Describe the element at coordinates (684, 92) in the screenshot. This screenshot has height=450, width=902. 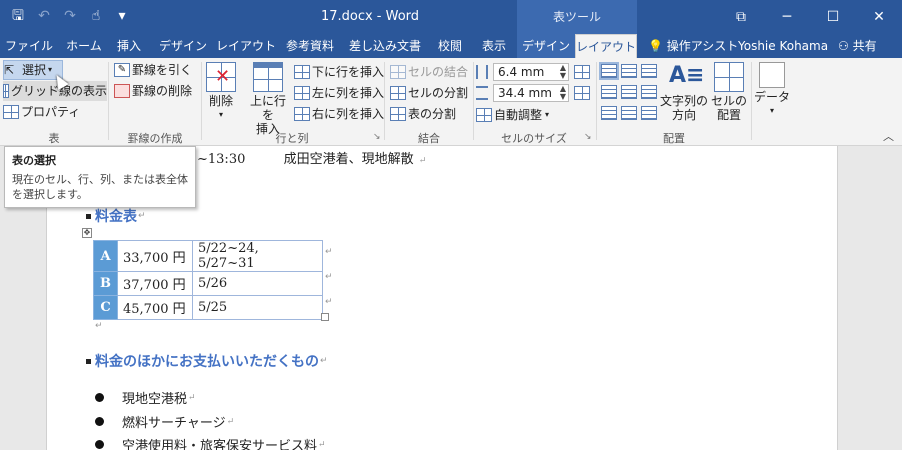
I see `text-direction-button: A≡ 文字列の 方向` at that location.